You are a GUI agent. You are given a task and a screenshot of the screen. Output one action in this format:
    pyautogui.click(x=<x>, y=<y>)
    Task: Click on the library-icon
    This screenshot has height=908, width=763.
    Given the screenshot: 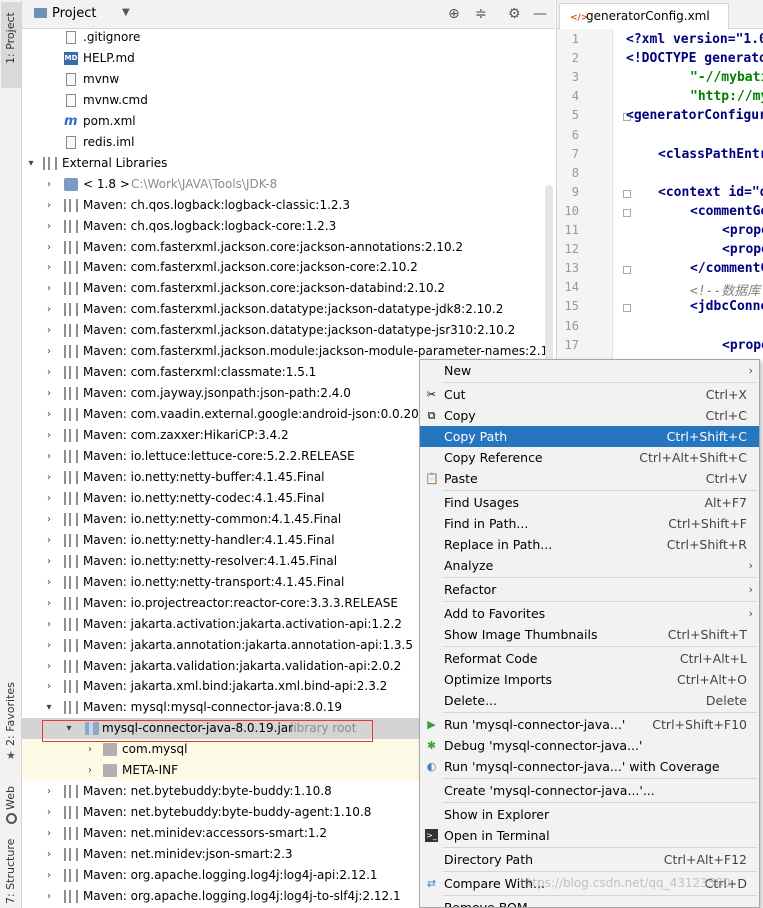 What is the action you would take?
    pyautogui.click(x=71, y=289)
    